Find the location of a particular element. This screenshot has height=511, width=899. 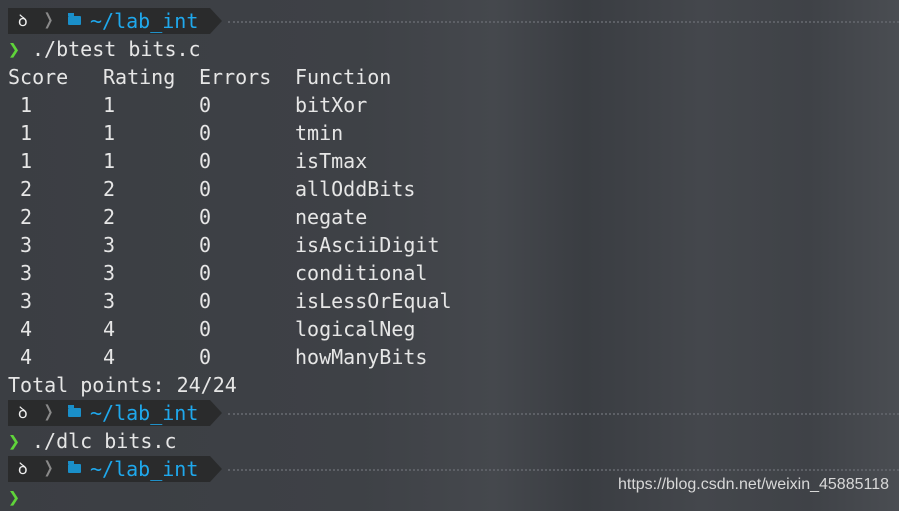

table-row: 3 3 0 isAsciiDigit is located at coordinates (449, 245).